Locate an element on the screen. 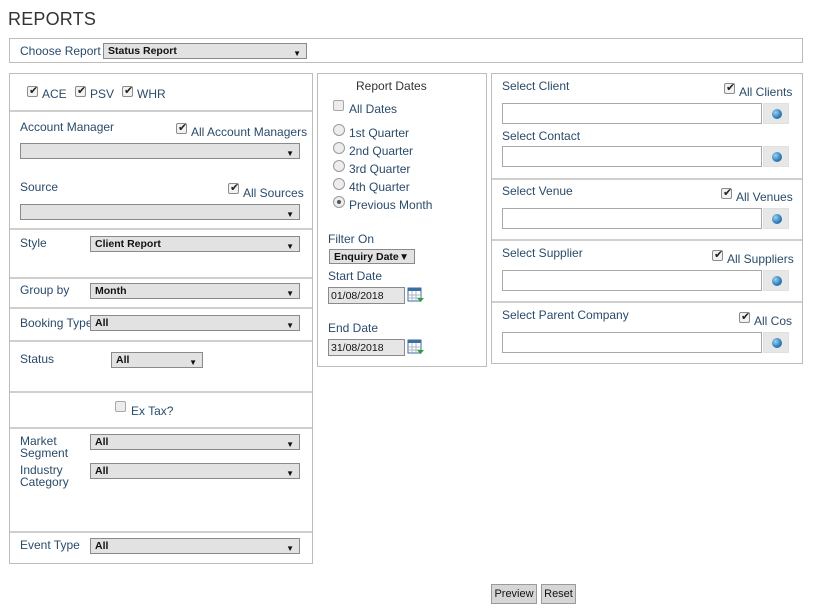 The width and height of the screenshot is (815, 614). filter-on-label: Filter On is located at coordinates (351, 239).